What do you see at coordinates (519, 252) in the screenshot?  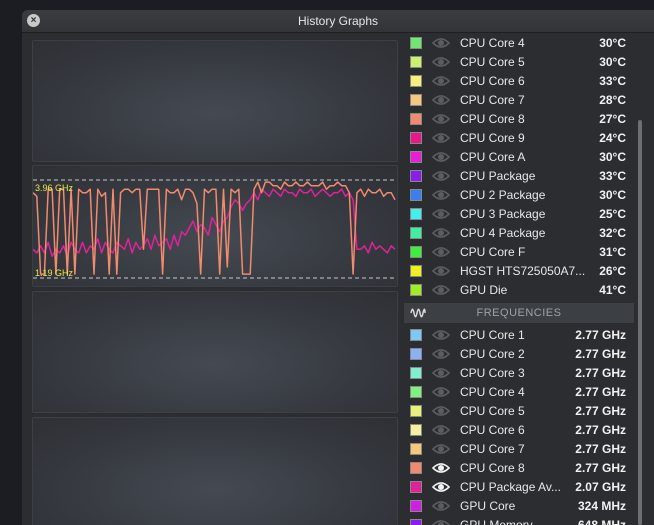 I see `sensor-row: CPU Core F 31°C` at bounding box center [519, 252].